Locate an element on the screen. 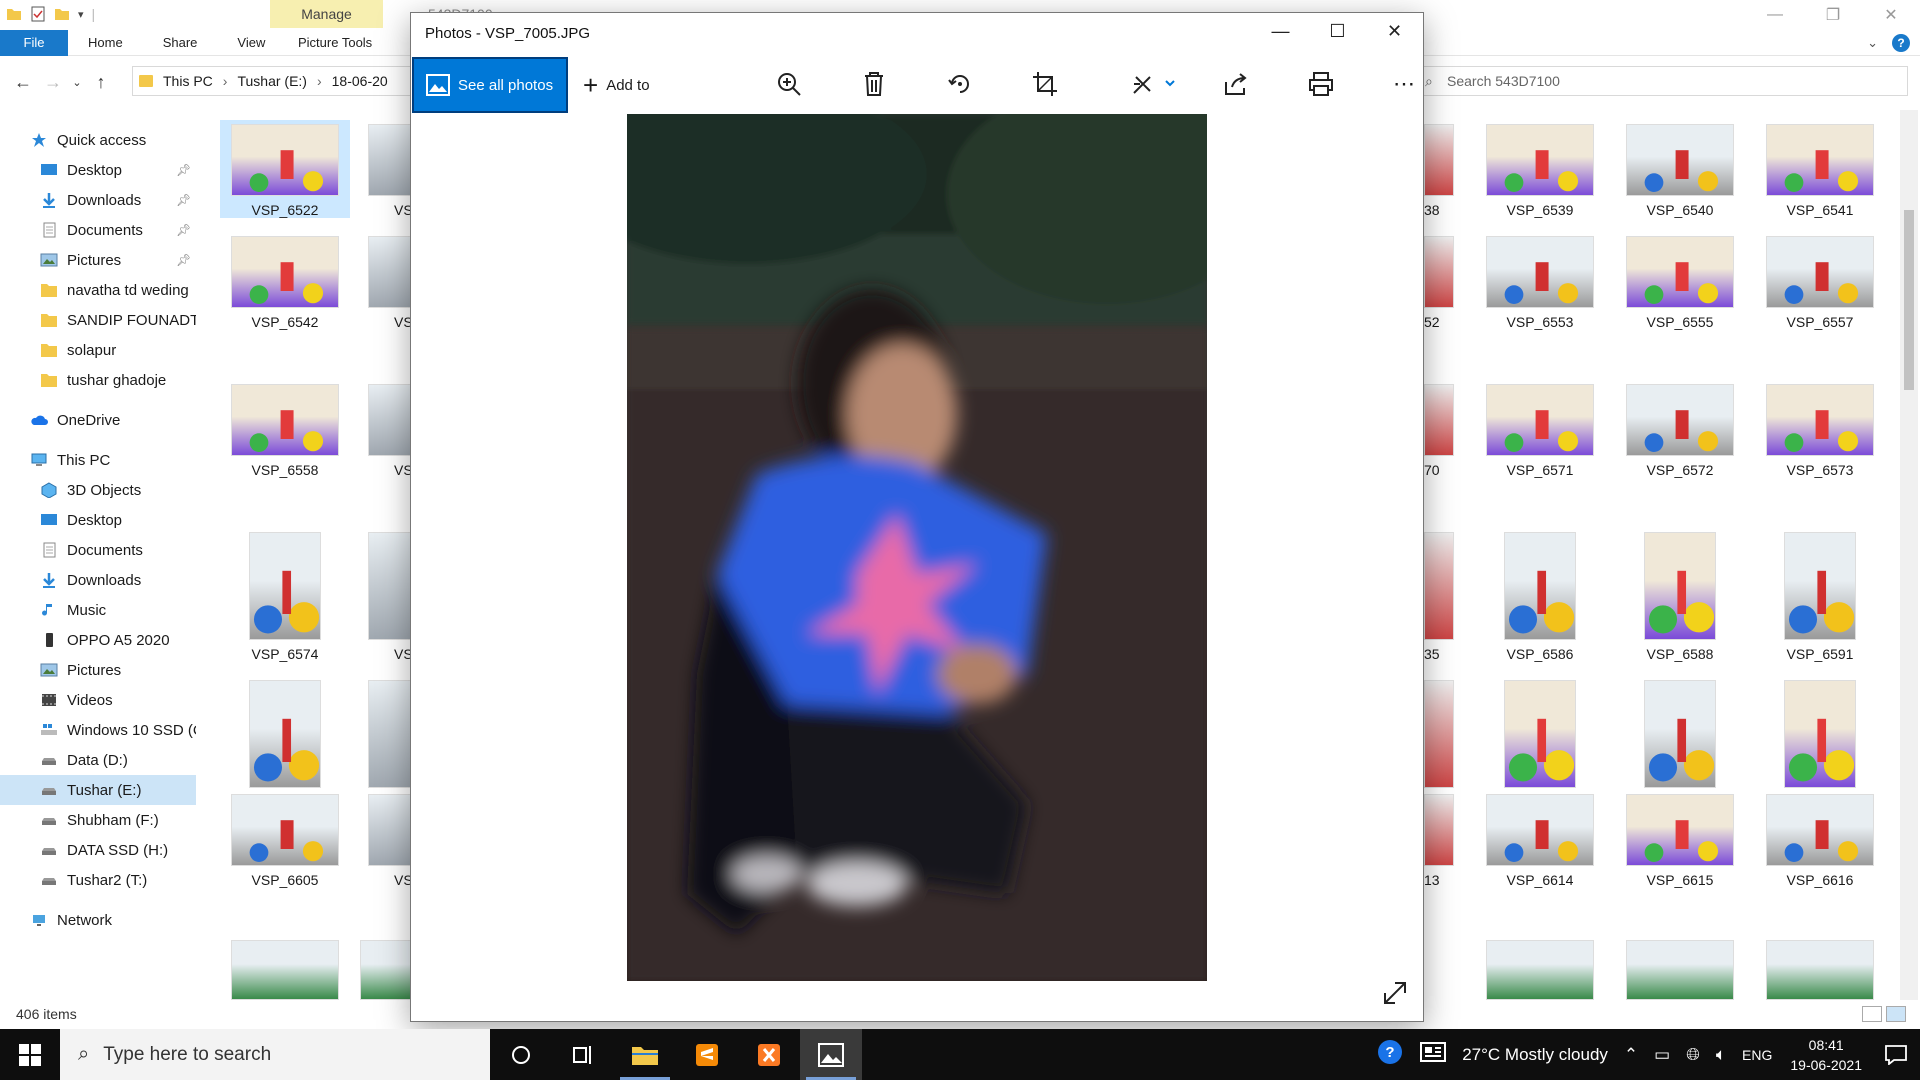 This screenshot has width=1920, height=1080. sidebar-item: Documents 📌︎ is located at coordinates (98, 230).